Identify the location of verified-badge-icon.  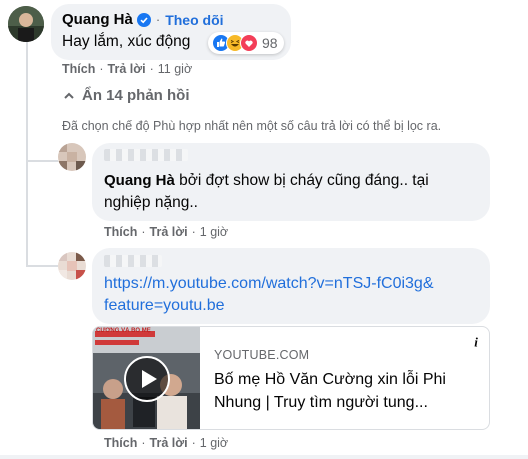
(143, 19).